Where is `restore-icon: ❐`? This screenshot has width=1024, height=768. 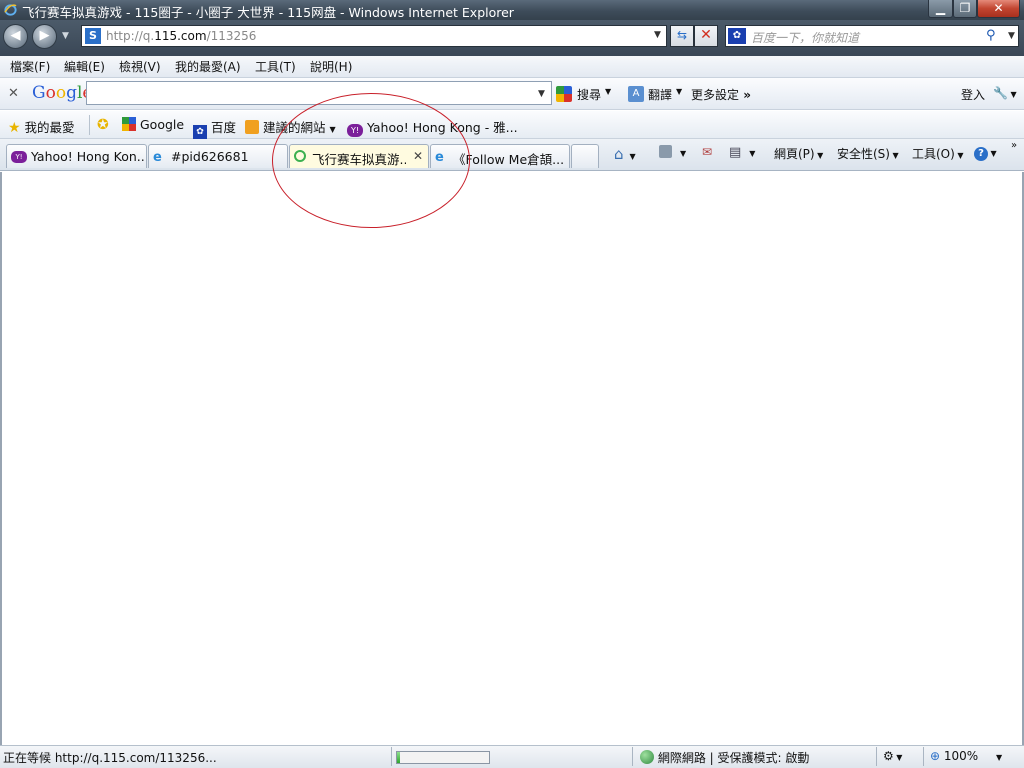
restore-icon: ❐ is located at coordinates (965, 8).